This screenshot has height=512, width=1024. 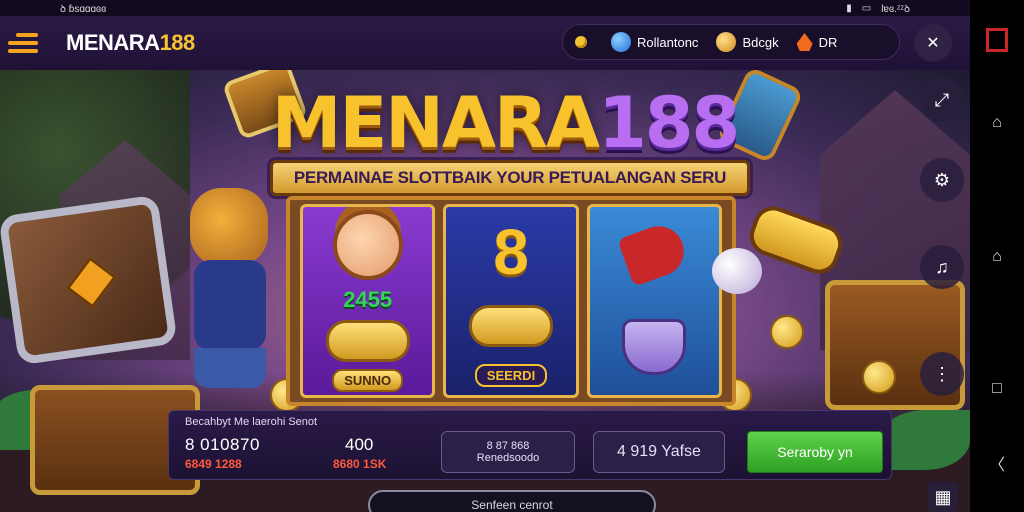 I want to click on sound-icon: ♫, so click(x=942, y=266).